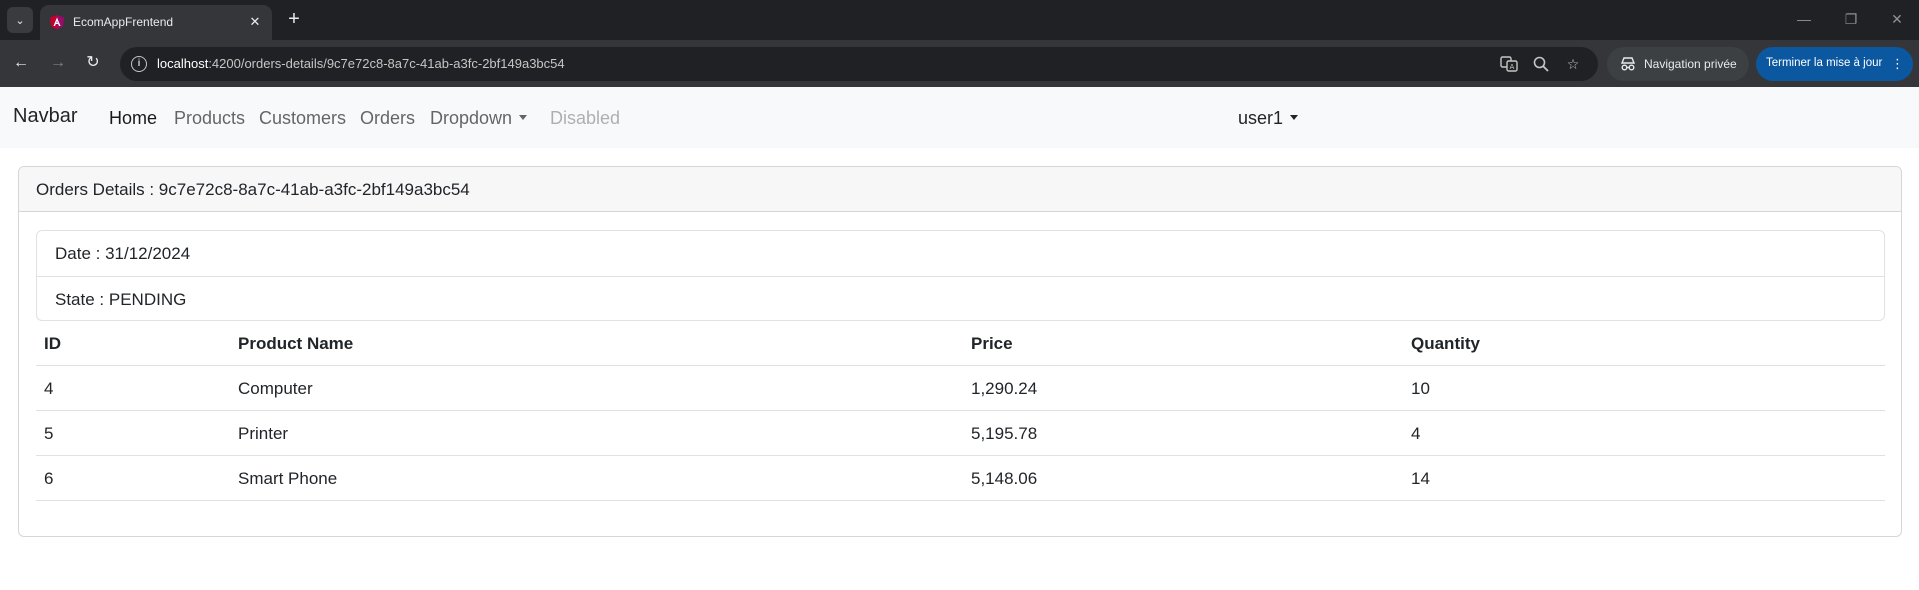  Describe the element at coordinates (992, 343) in the screenshot. I see `column-header-price: Price` at that location.